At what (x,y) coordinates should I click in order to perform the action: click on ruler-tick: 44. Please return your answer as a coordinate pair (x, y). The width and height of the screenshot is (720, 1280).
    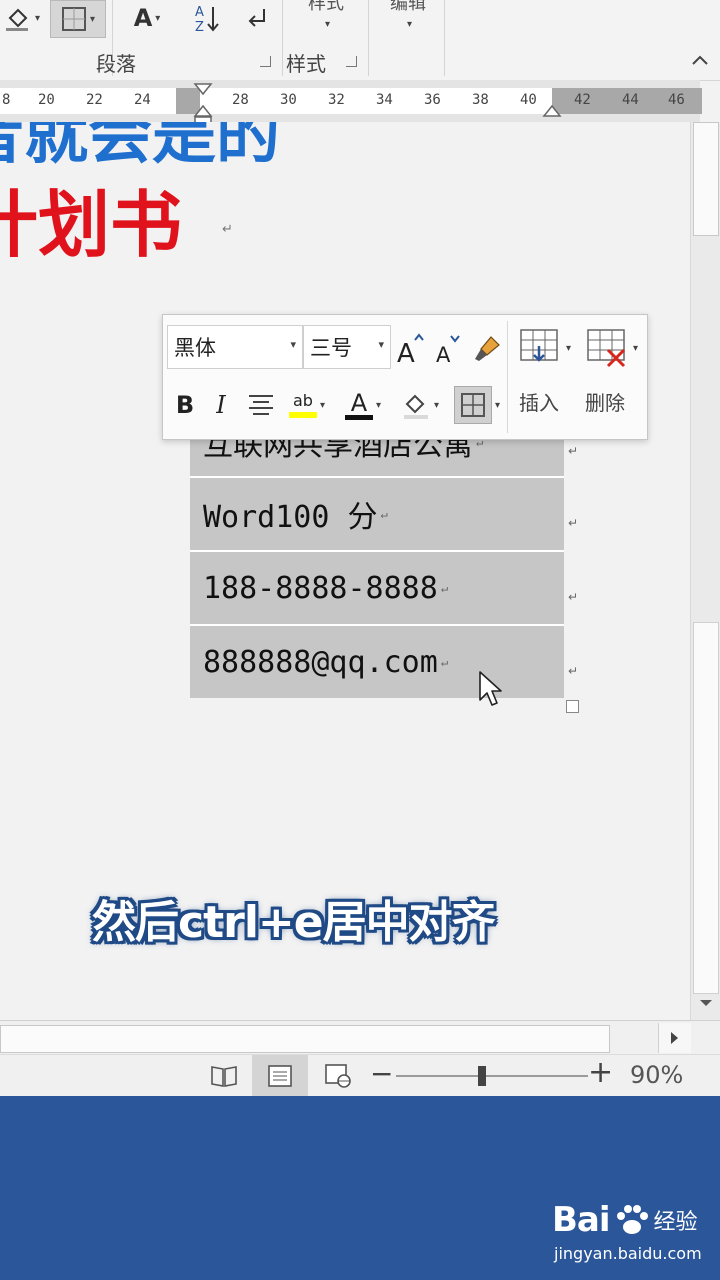
    Looking at the image, I should click on (630, 100).